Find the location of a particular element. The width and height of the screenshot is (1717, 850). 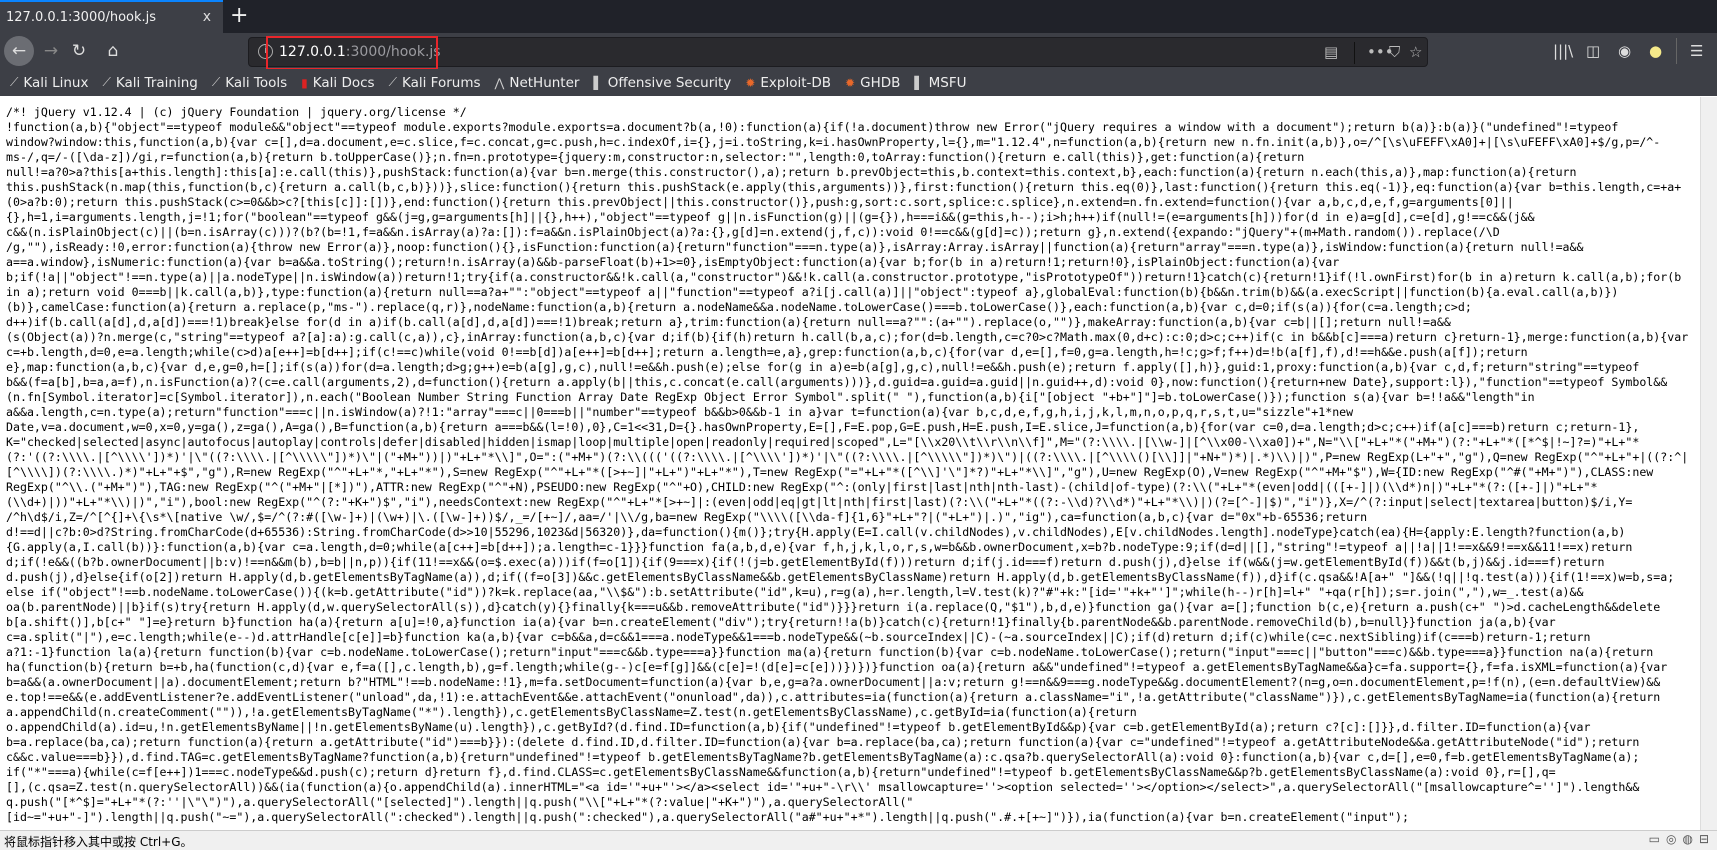

bookmark-offensive-security: ▌ Offensive Security is located at coordinates (662, 83).